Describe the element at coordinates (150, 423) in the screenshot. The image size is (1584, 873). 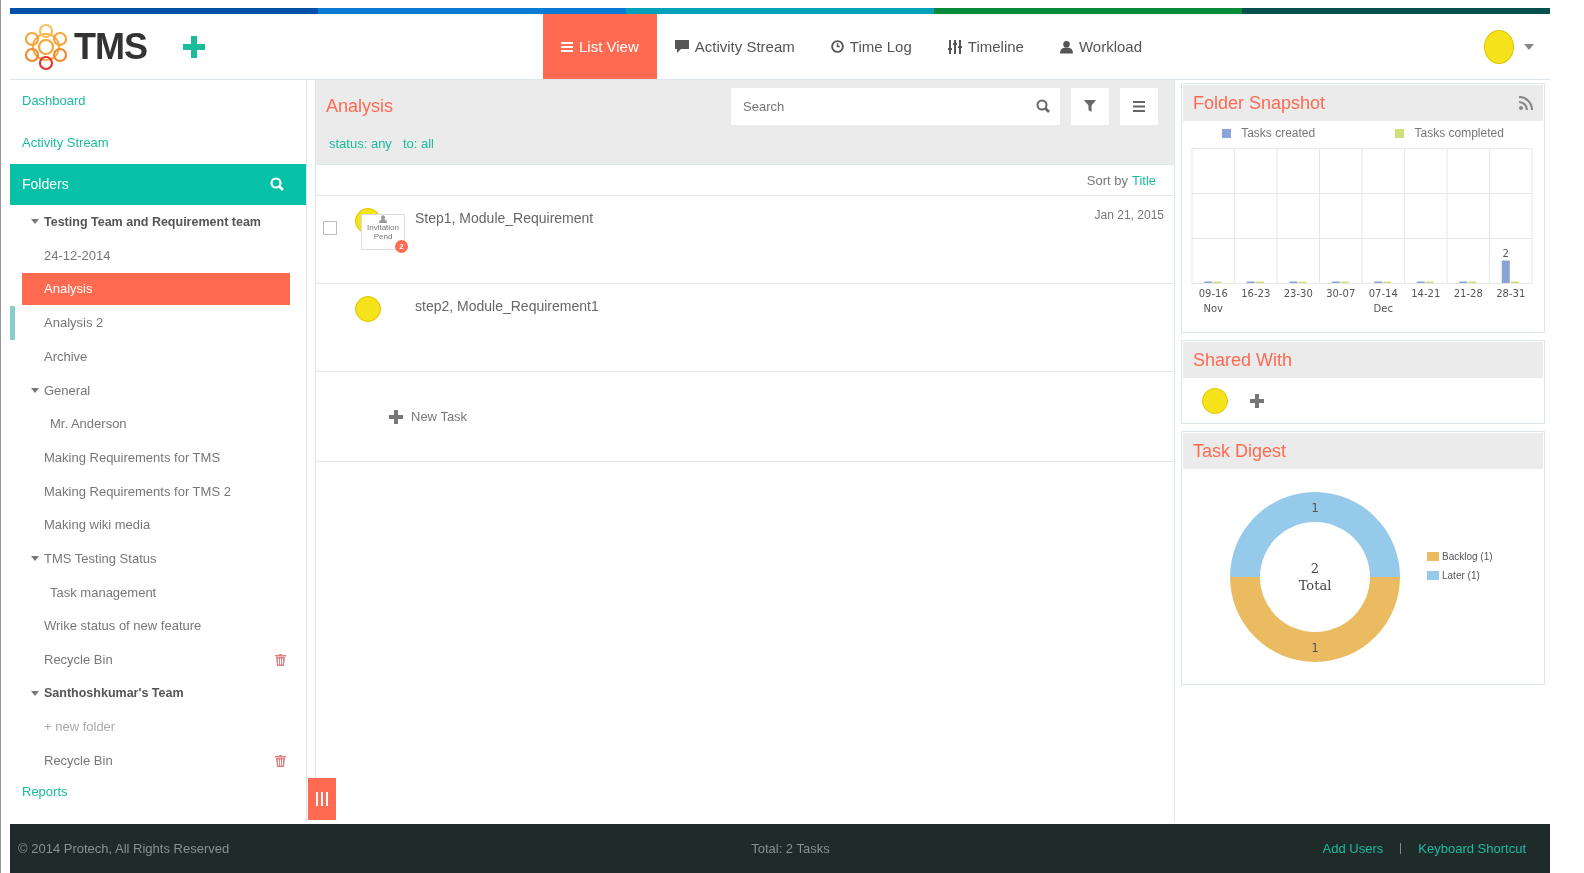
I see `folder-item: Mr. Anderson` at that location.